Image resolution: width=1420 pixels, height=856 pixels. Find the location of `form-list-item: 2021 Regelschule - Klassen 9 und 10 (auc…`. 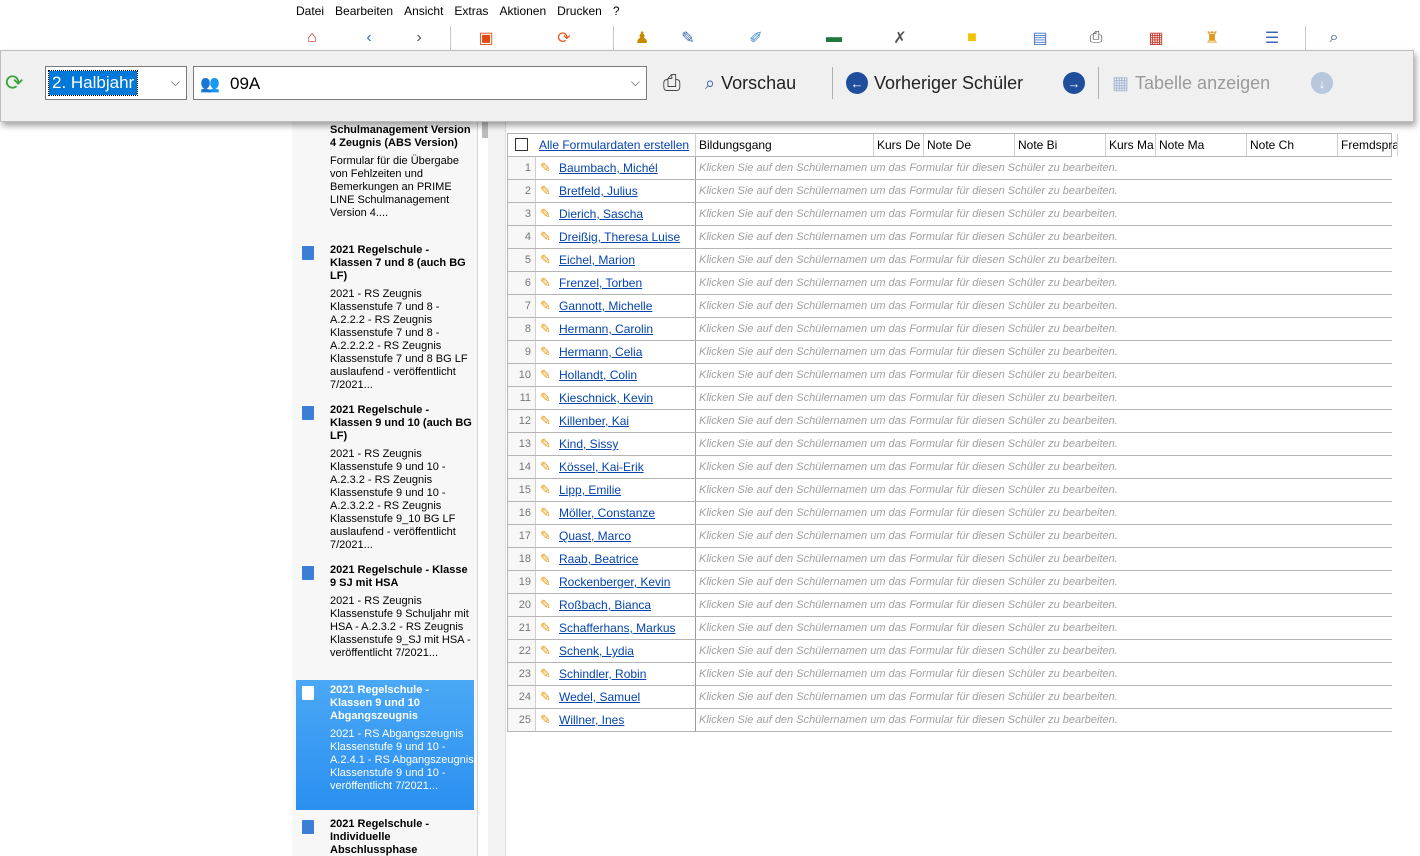

form-list-item: 2021 Regelschule - Klassen 9 und 10 (auc… is located at coordinates (385, 479).